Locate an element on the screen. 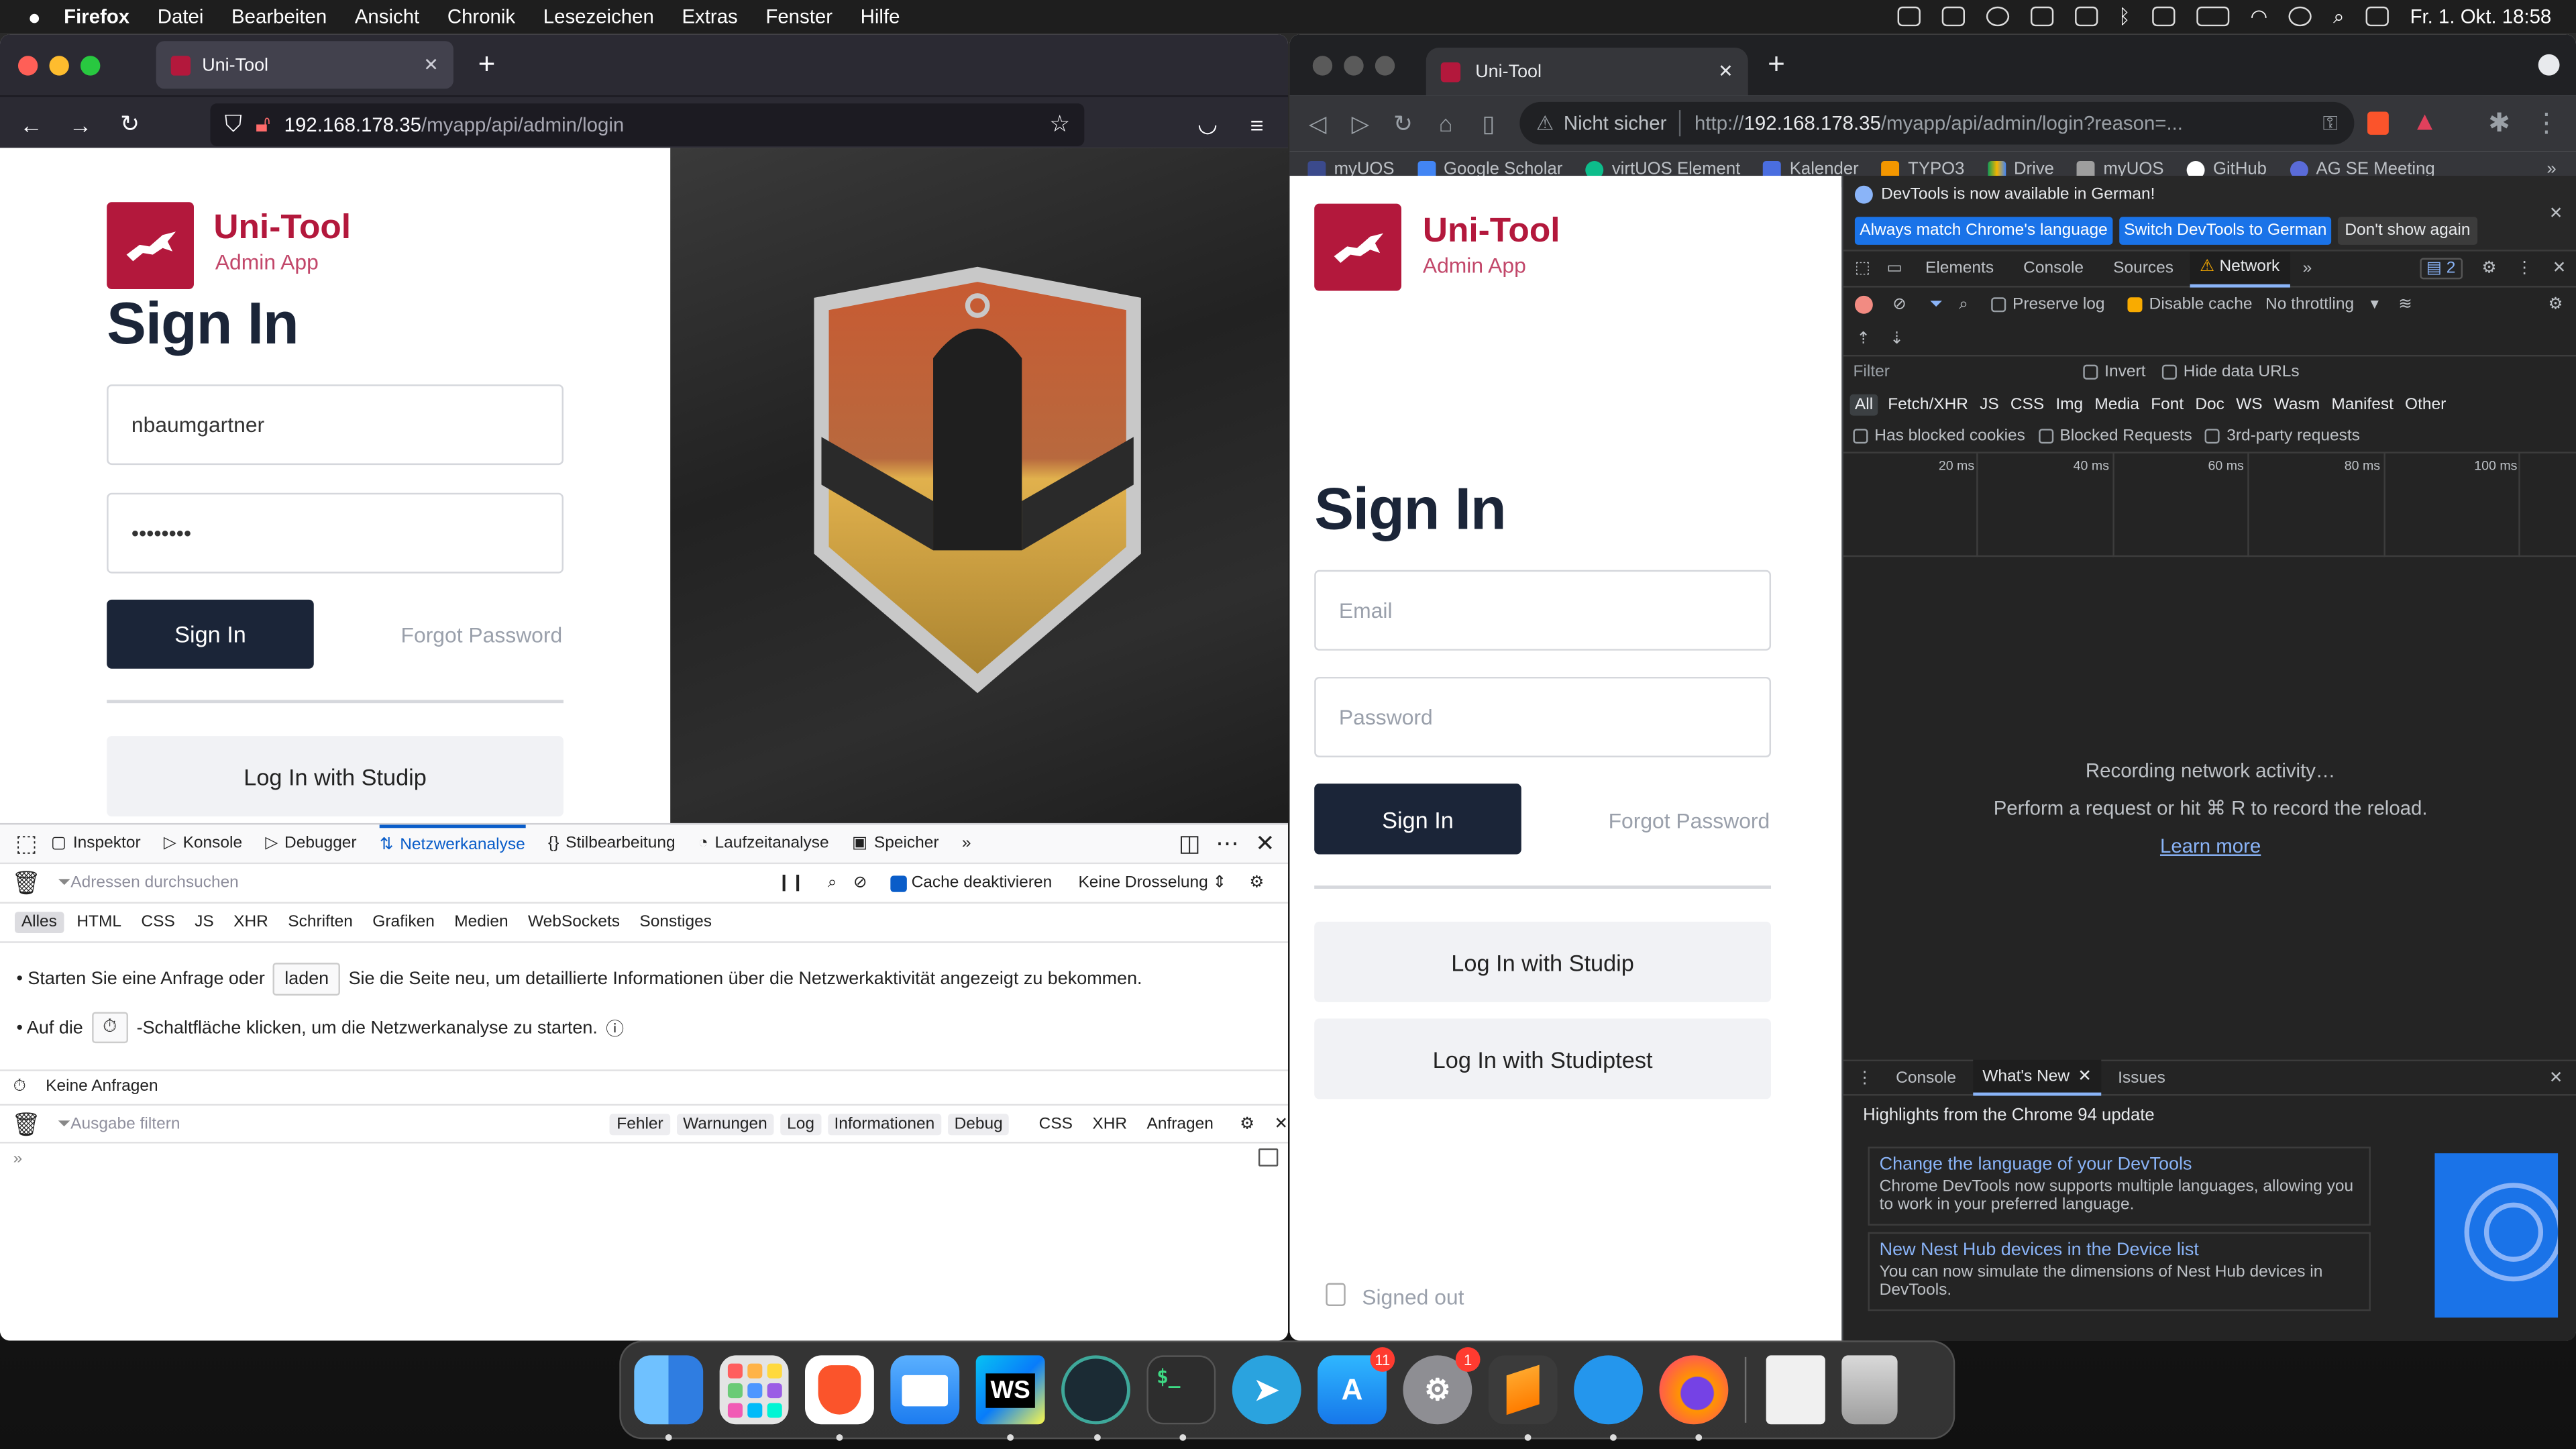  apple-icon: ● is located at coordinates (34, 16).